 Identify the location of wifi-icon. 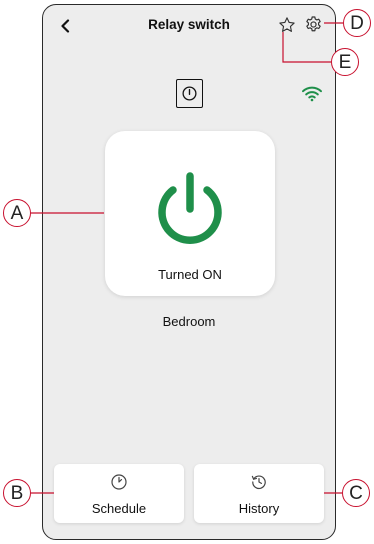
(312, 94).